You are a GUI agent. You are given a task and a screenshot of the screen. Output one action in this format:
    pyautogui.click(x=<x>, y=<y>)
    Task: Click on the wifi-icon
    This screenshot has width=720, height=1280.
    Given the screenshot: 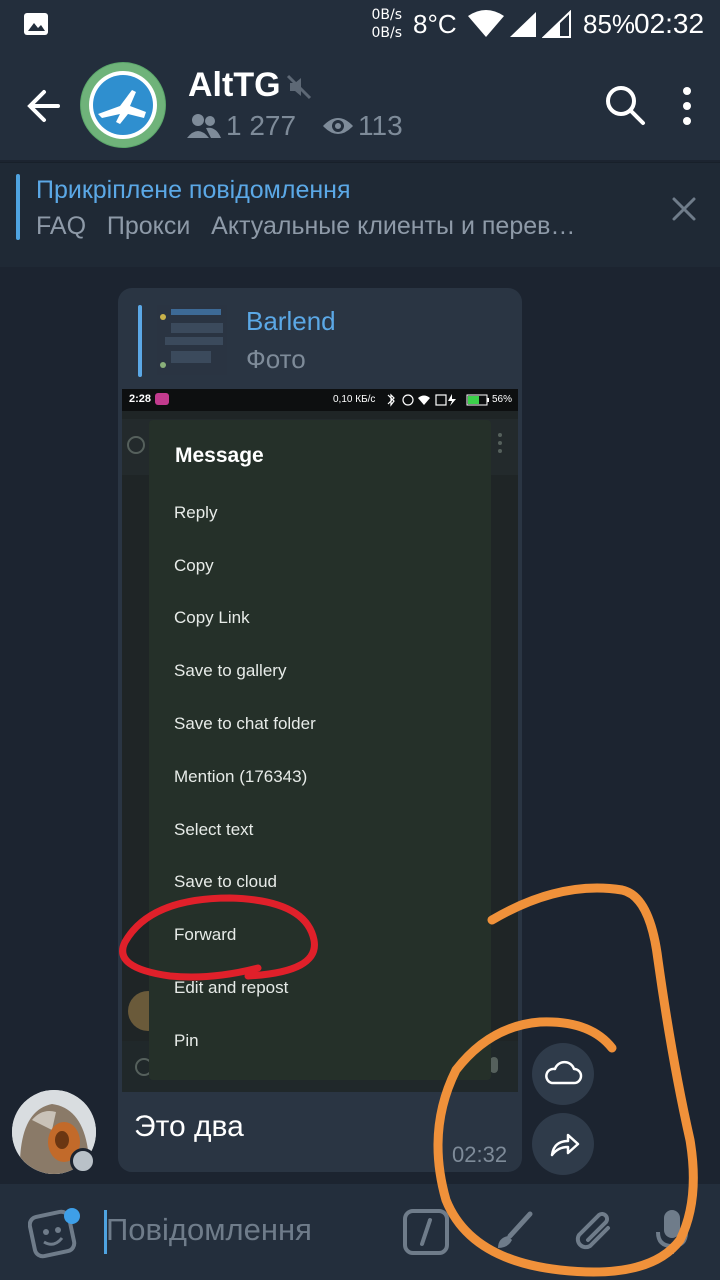 What is the action you would take?
    pyautogui.click(x=486, y=23)
    